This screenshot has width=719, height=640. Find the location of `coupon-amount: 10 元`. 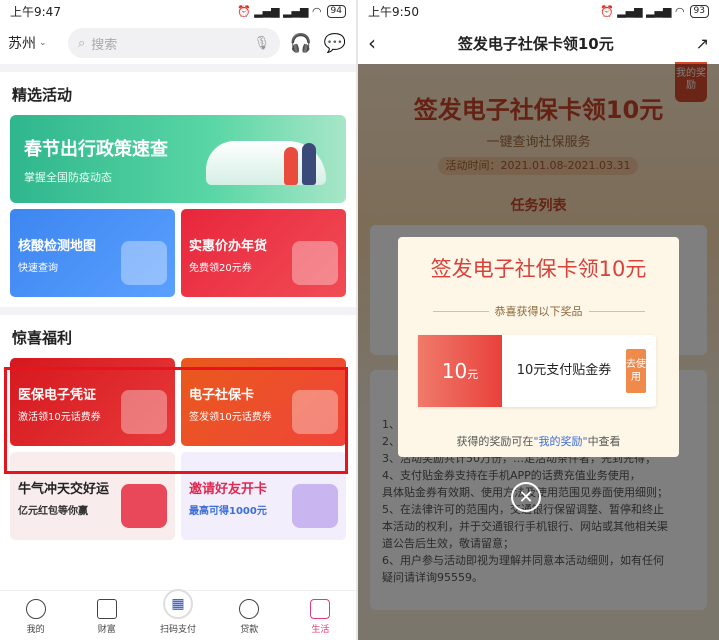

coupon-amount: 10 元 is located at coordinates (460, 371).